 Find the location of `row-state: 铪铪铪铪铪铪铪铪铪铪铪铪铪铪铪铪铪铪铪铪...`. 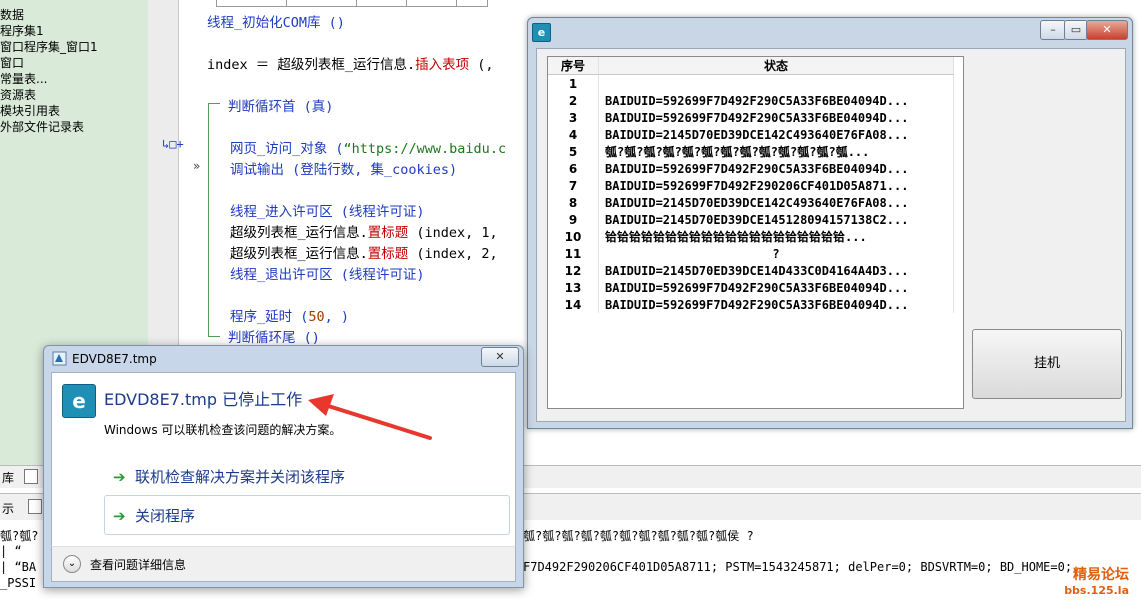

row-state: 铪铪铪铪铪铪铪铪铪铪铪铪铪铪铪铪铪铪铪铪... is located at coordinates (776, 236).